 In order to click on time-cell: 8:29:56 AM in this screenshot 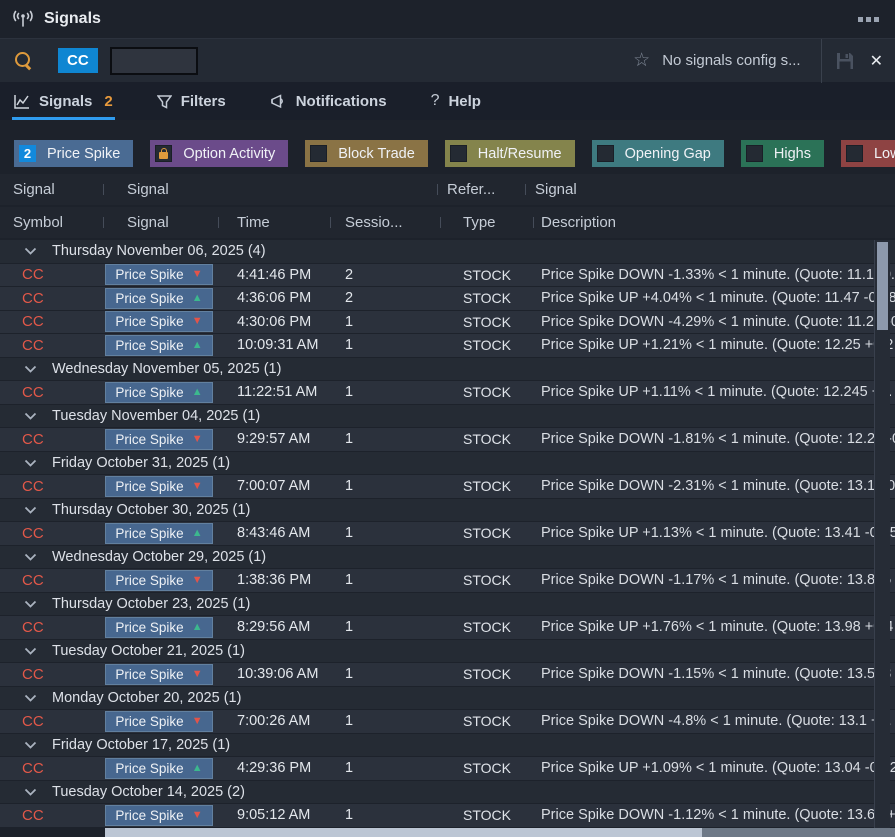, I will do `click(274, 627)`.